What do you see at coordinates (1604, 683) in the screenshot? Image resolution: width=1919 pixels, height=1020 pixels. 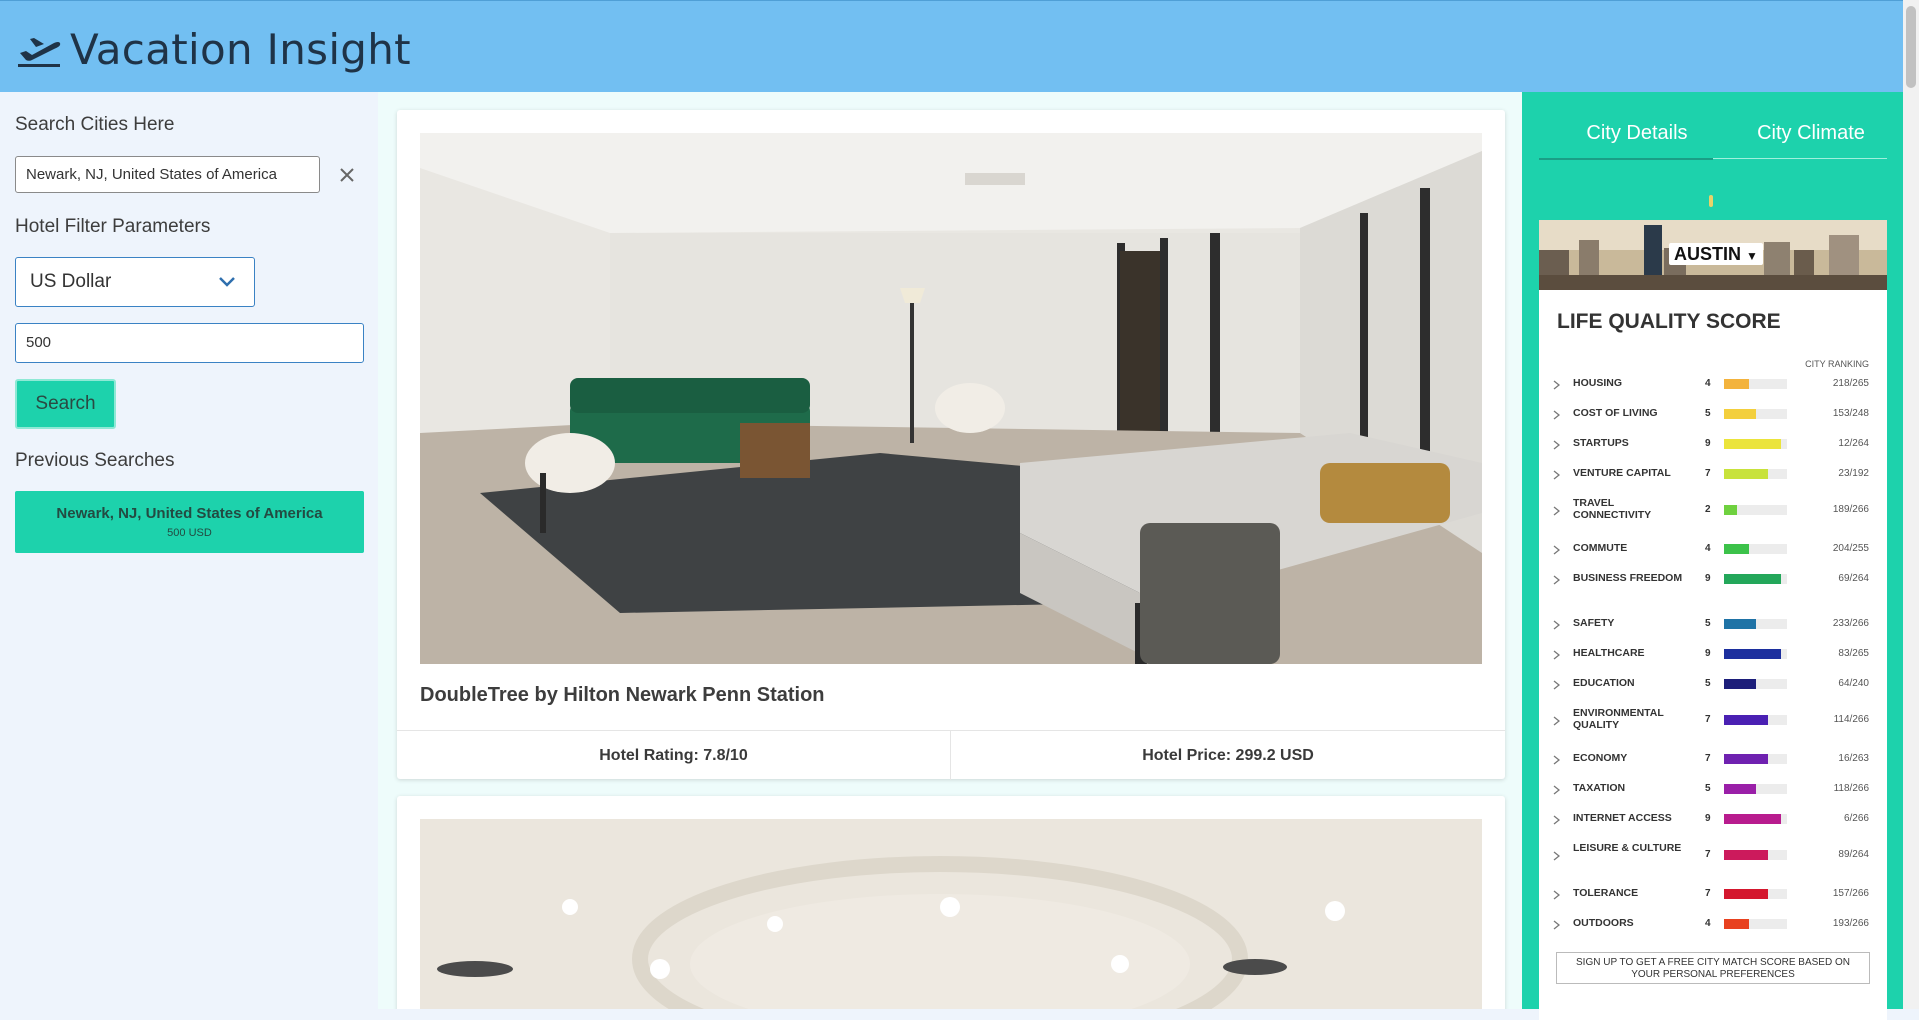 I see `category-name: EDUCATION` at bounding box center [1604, 683].